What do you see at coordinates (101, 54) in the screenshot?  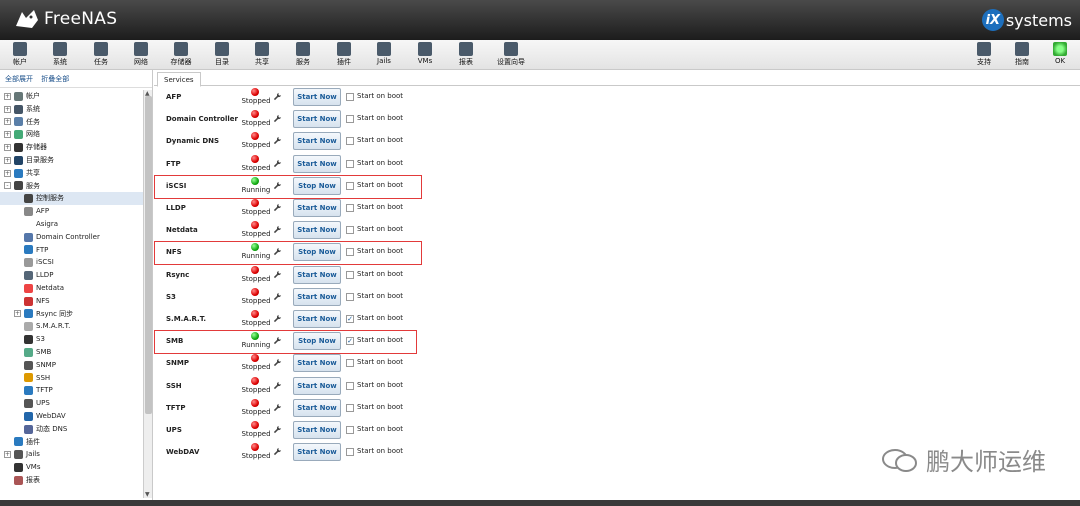 I see `toolbar-button: 任务` at bounding box center [101, 54].